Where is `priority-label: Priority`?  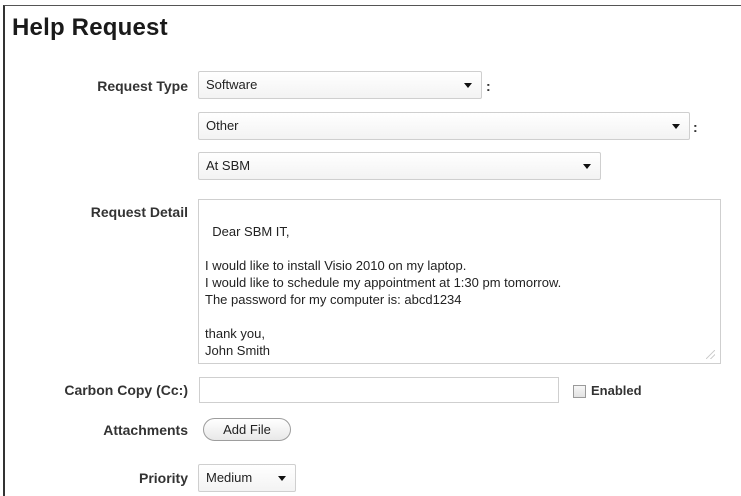 priority-label: Priority is located at coordinates (163, 478).